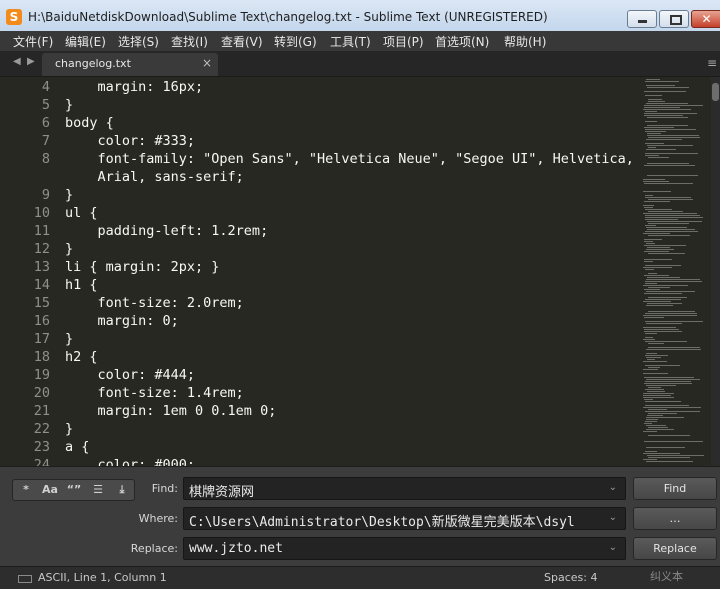  What do you see at coordinates (154, 393) in the screenshot?
I see `code-line: font-size: 1.4rem;` at bounding box center [154, 393].